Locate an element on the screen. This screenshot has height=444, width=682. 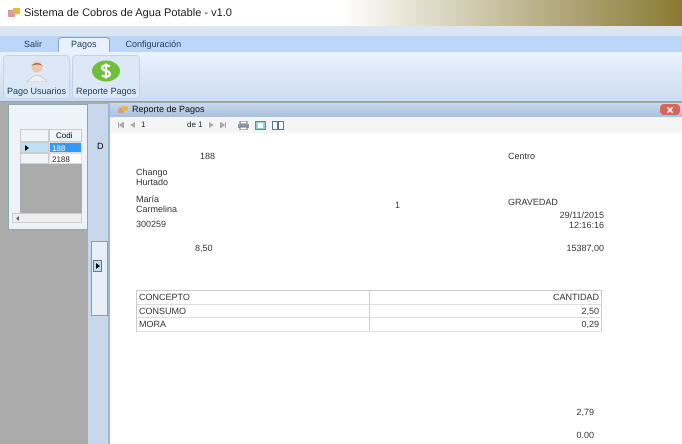
table-cell: 0,29 is located at coordinates (486, 324).